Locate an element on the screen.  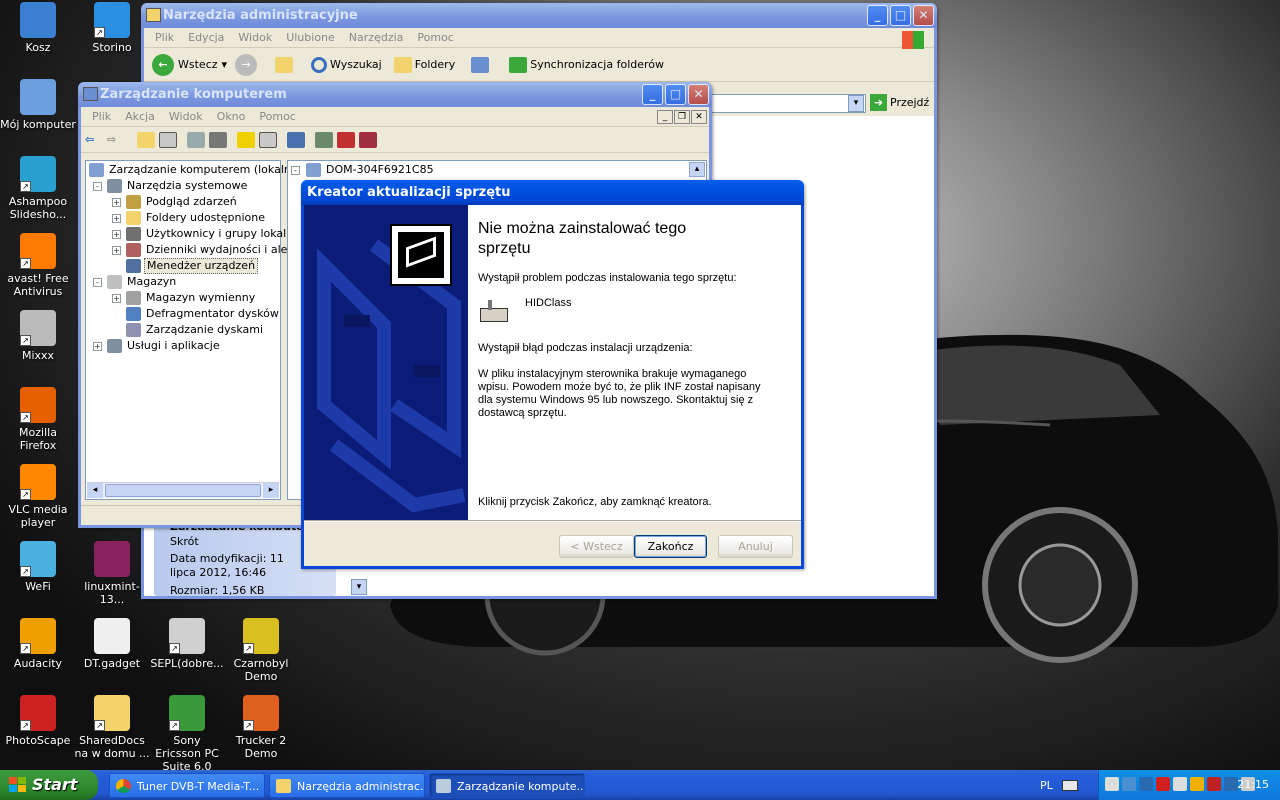
up-folder-icon is located at coordinates (284, 64).